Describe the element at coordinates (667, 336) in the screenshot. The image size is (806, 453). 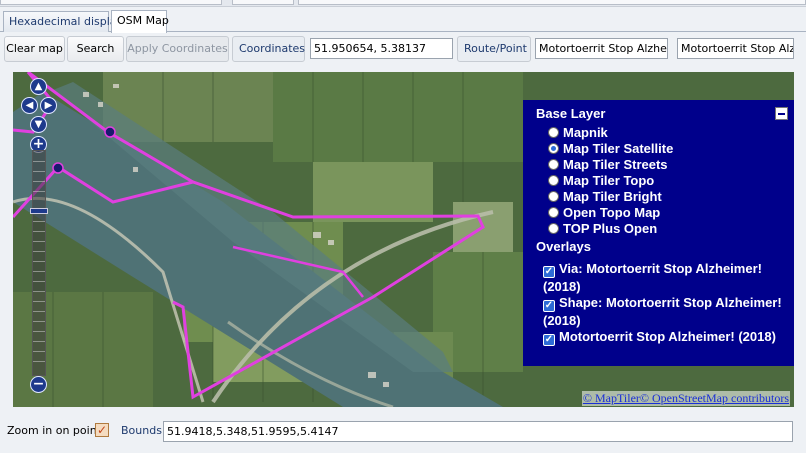
I see `overlay-label: Motortoerrit Stop Alzheimer! (2018)` at that location.